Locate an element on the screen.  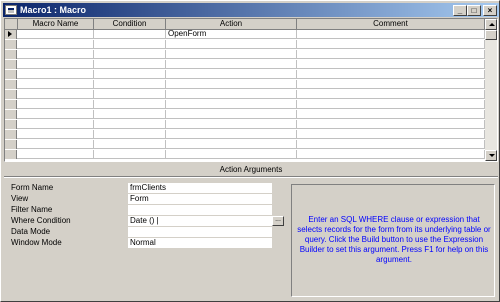
column-header-condition: Condition is located at coordinates (130, 24).